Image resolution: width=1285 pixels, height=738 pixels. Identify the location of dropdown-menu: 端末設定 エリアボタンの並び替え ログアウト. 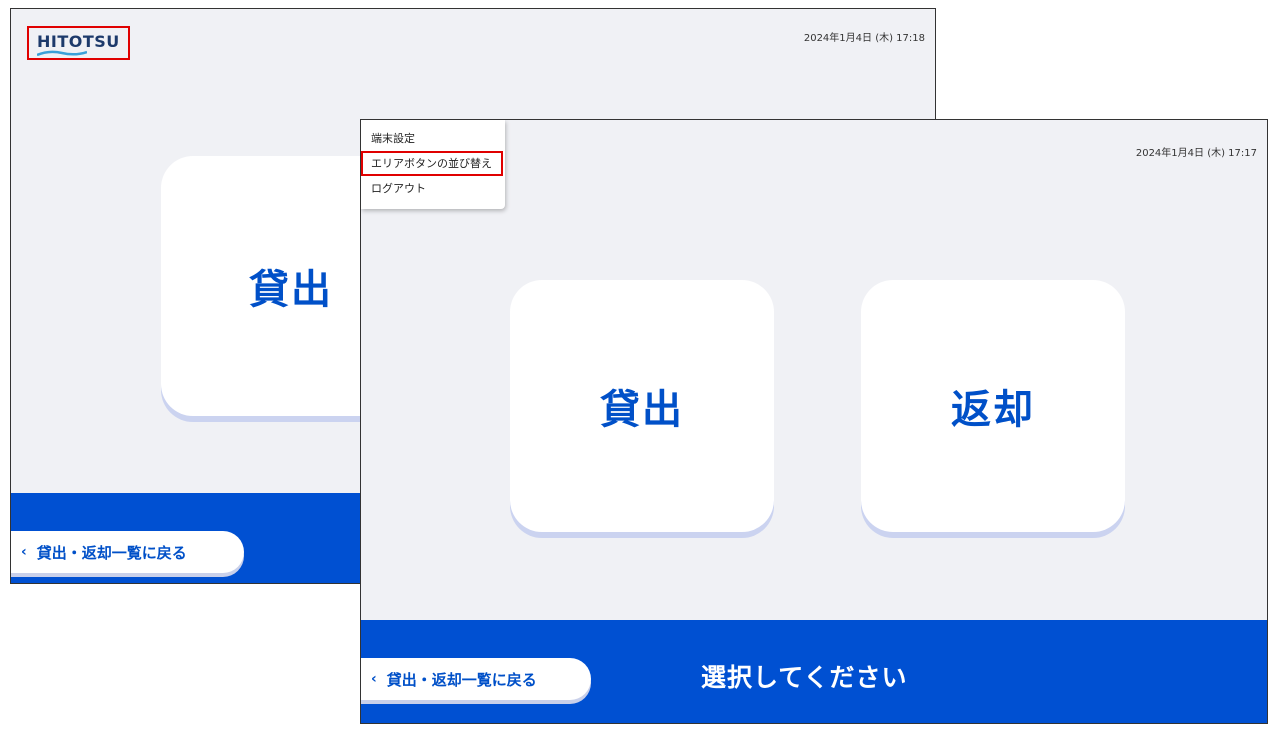
(433, 164).